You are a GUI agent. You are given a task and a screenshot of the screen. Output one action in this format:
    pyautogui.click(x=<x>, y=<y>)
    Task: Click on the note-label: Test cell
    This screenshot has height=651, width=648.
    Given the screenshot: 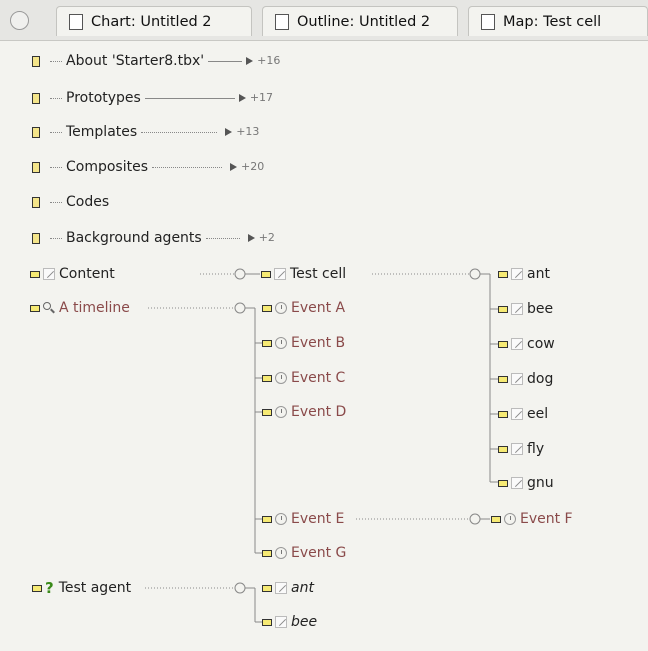 What is the action you would take?
    pyautogui.click(x=318, y=274)
    